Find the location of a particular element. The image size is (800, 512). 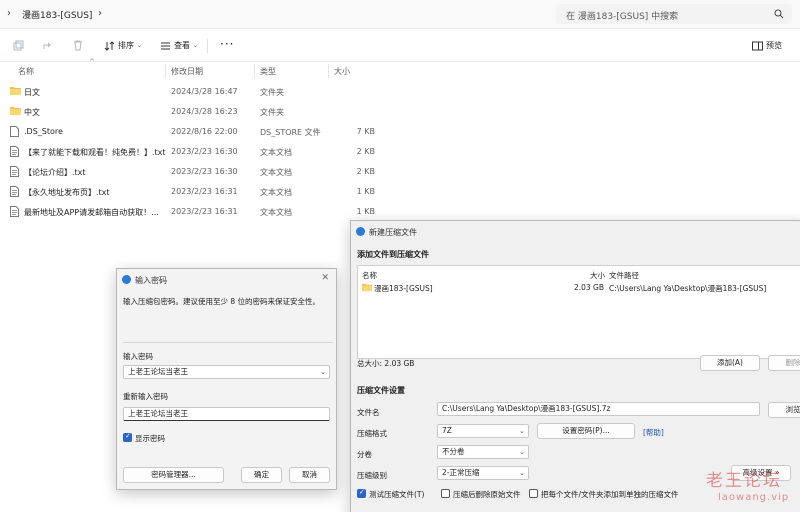

address-bar: › 漫画183-[GSUS] › 在 漫画183-[GSUS] 中搜索 is located at coordinates (400, 14).